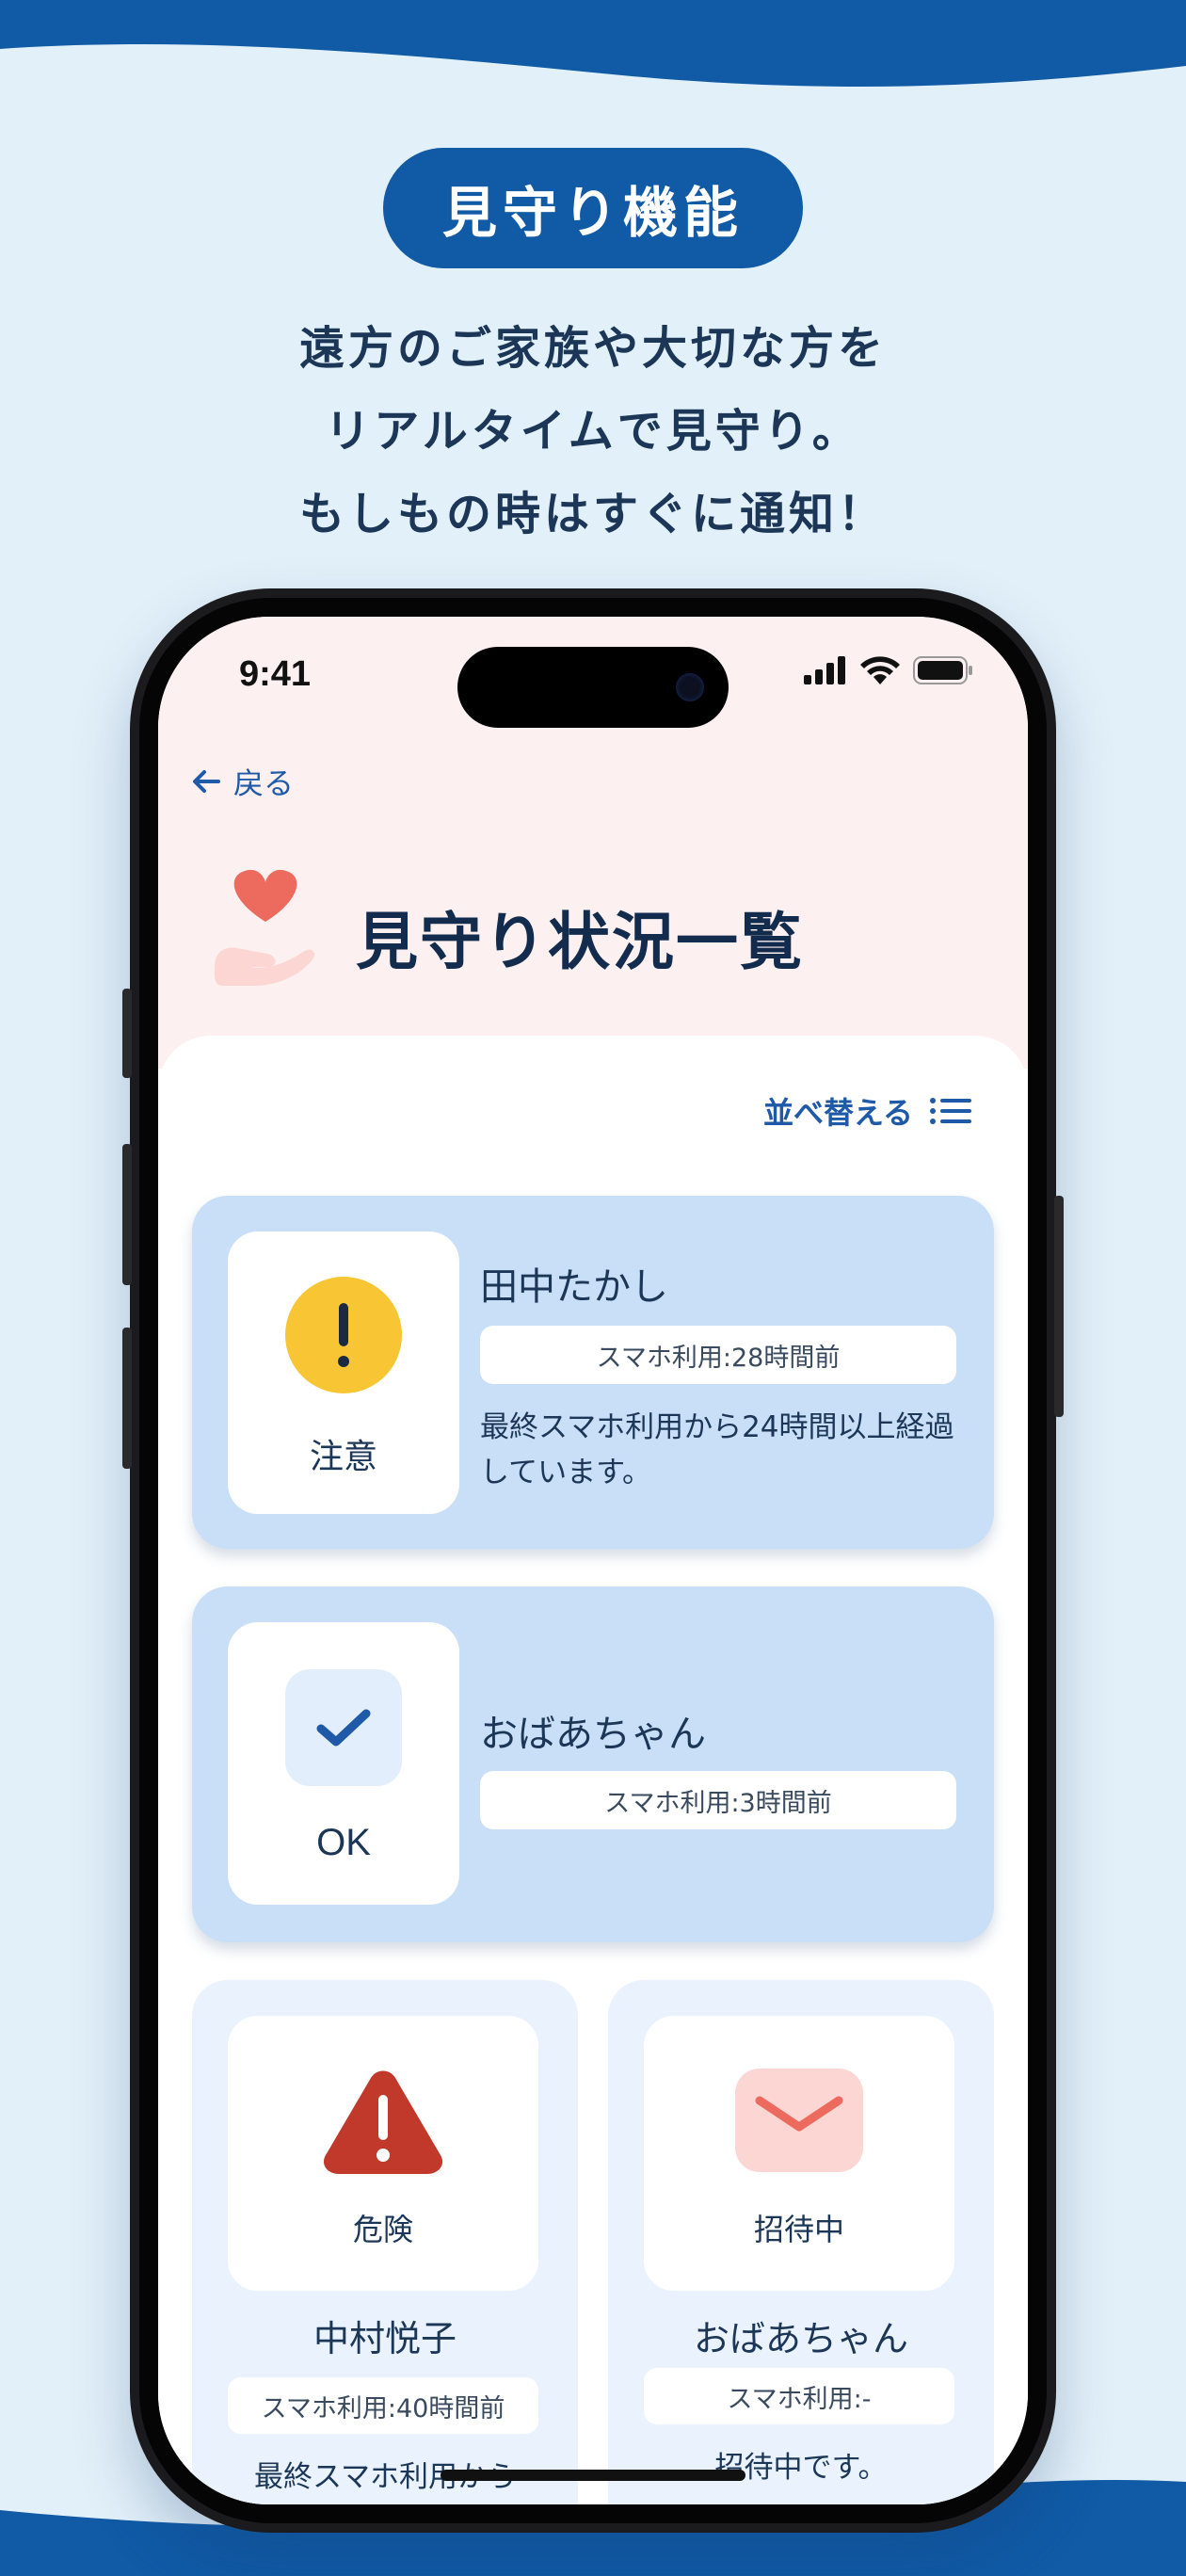 The height and width of the screenshot is (2576, 1186). I want to click on member-card: 招待中 おばあちゃん スマホ利用:- 招待中です。, so click(801, 2242).